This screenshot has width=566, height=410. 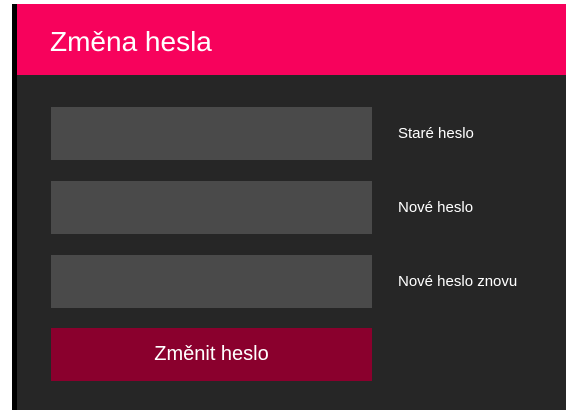 I want to click on new-password-label: Nové heslo, so click(x=436, y=207).